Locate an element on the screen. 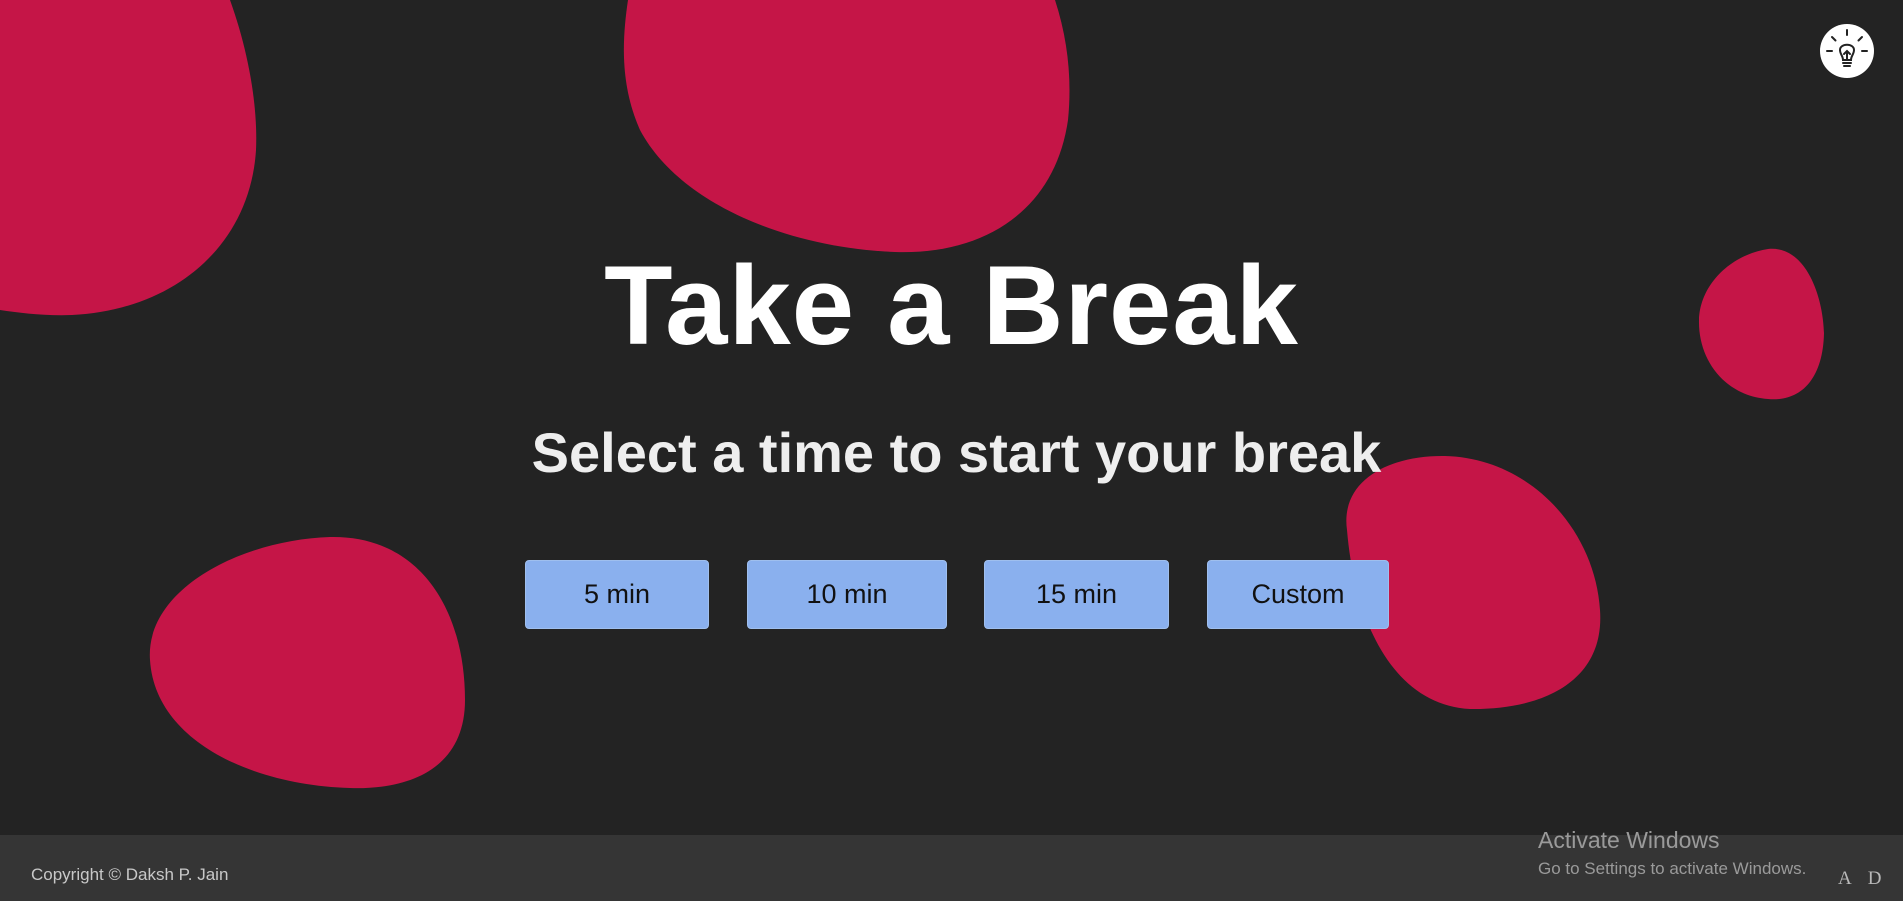  custom-time-button: Custom is located at coordinates (1298, 594).